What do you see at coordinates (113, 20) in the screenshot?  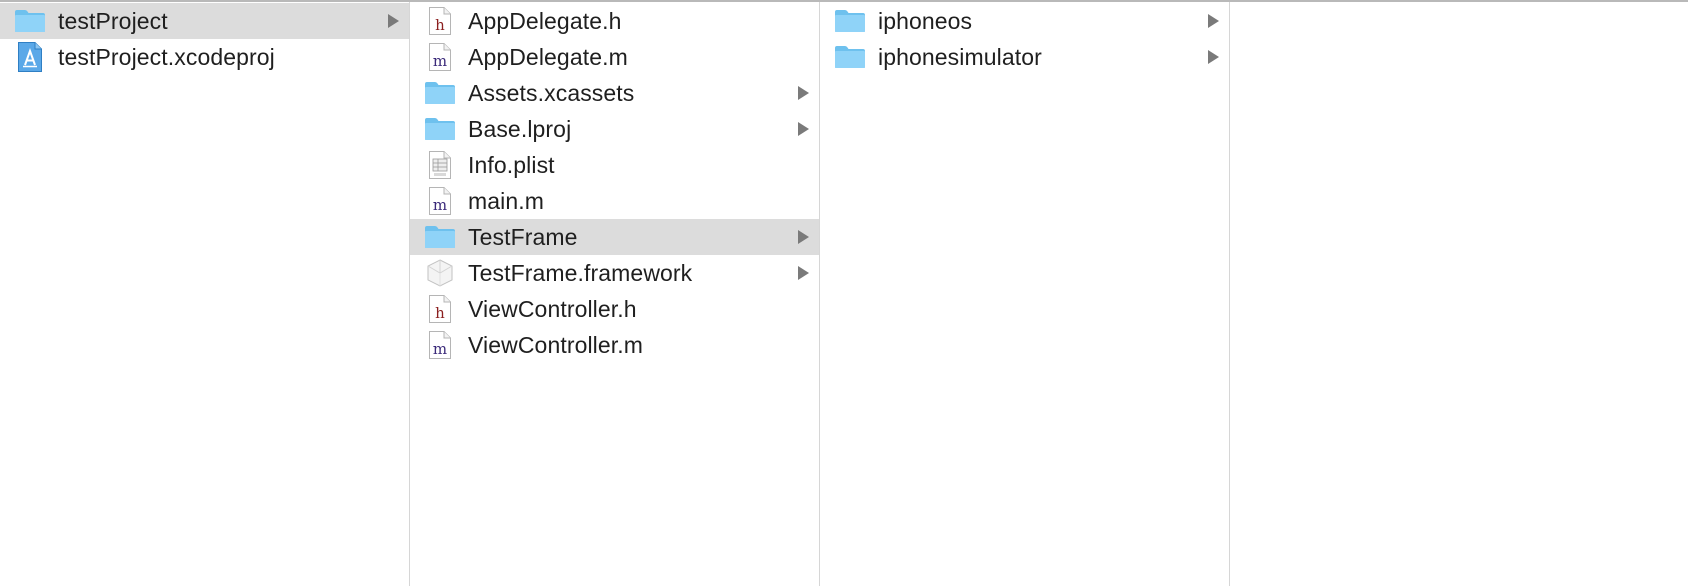 I see `file-item-label: testProject` at bounding box center [113, 20].